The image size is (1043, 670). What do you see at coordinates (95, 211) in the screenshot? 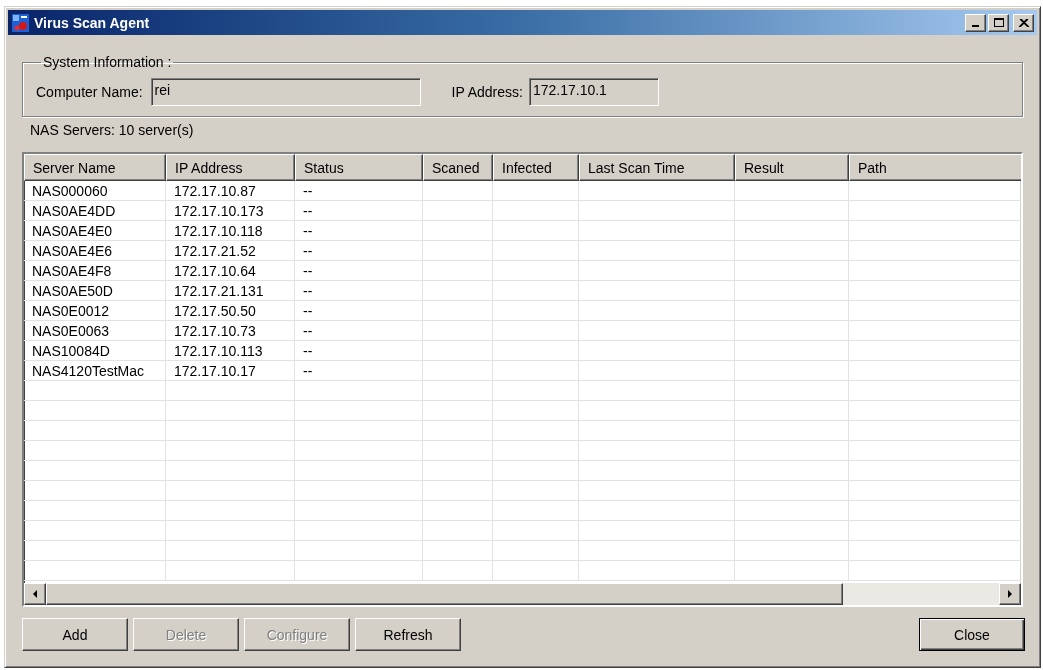
I see `table-cell: NAS0AE4DD` at bounding box center [95, 211].